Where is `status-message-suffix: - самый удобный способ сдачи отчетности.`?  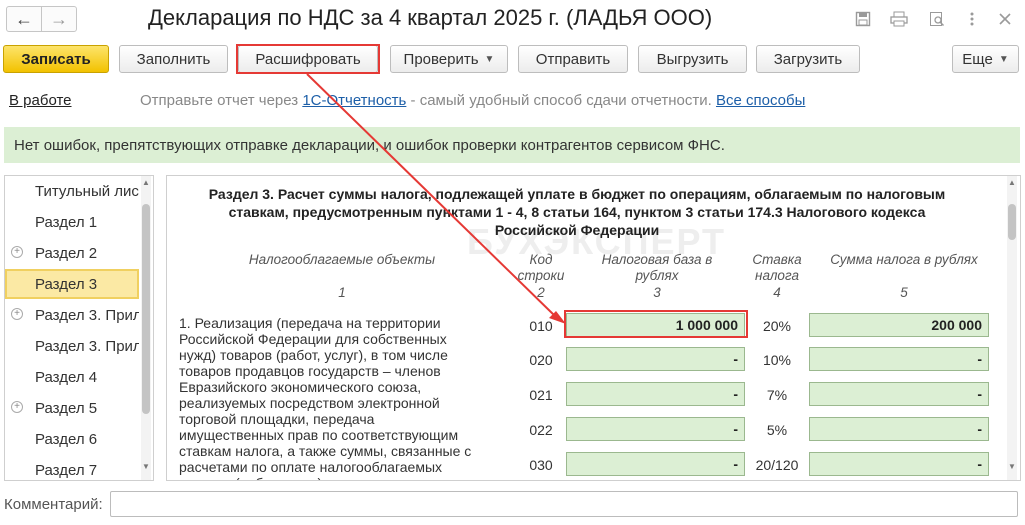
status-message-suffix: - самый удобный способ сдачи отчетности. is located at coordinates (561, 100).